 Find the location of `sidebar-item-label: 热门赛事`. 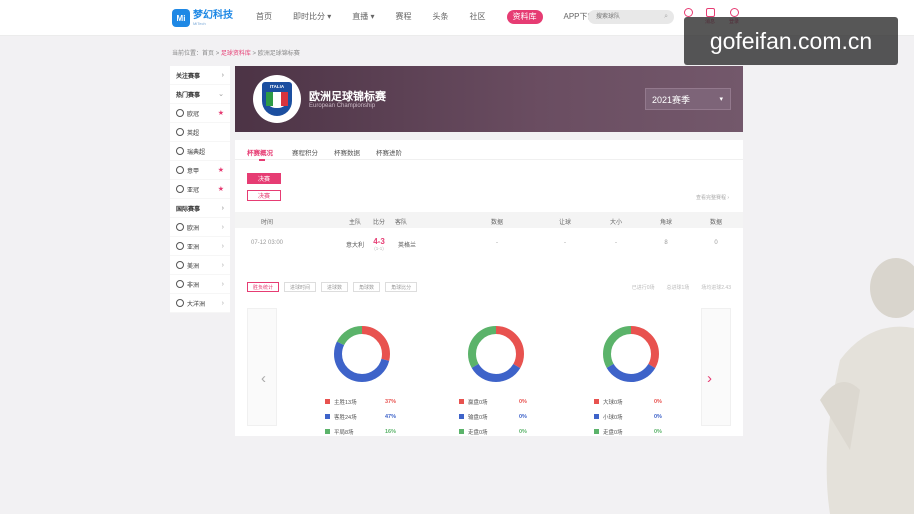

sidebar-item-label: 热门赛事 is located at coordinates (188, 95).